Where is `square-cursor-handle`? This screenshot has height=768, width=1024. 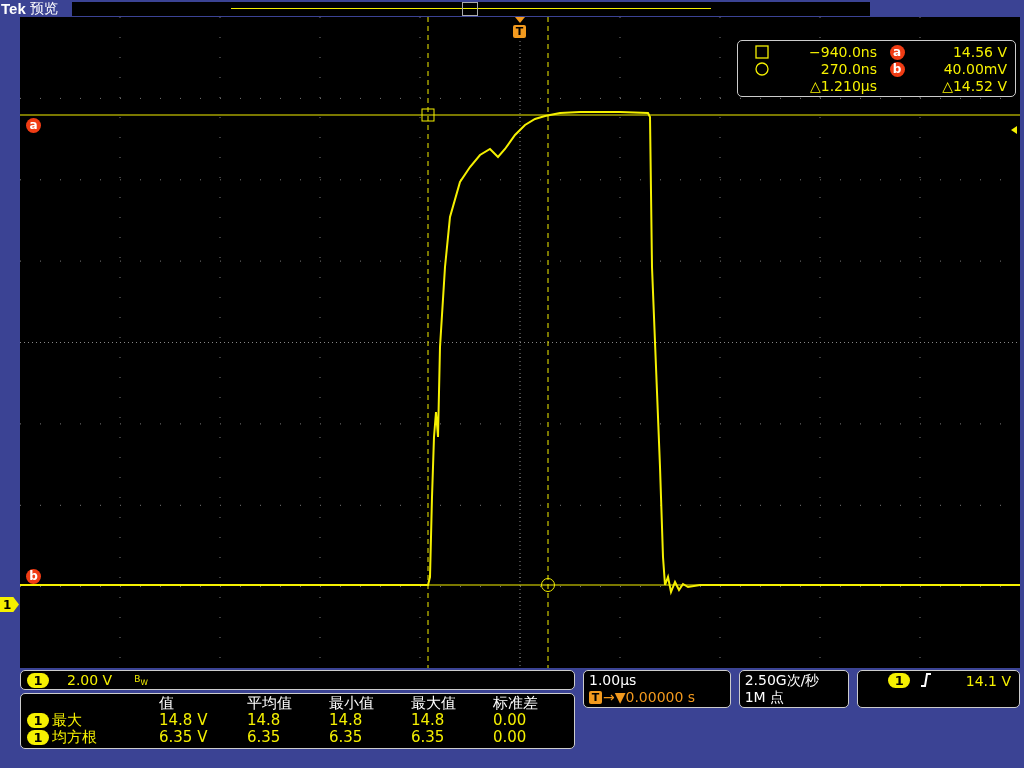 square-cursor-handle is located at coordinates (428, 115).